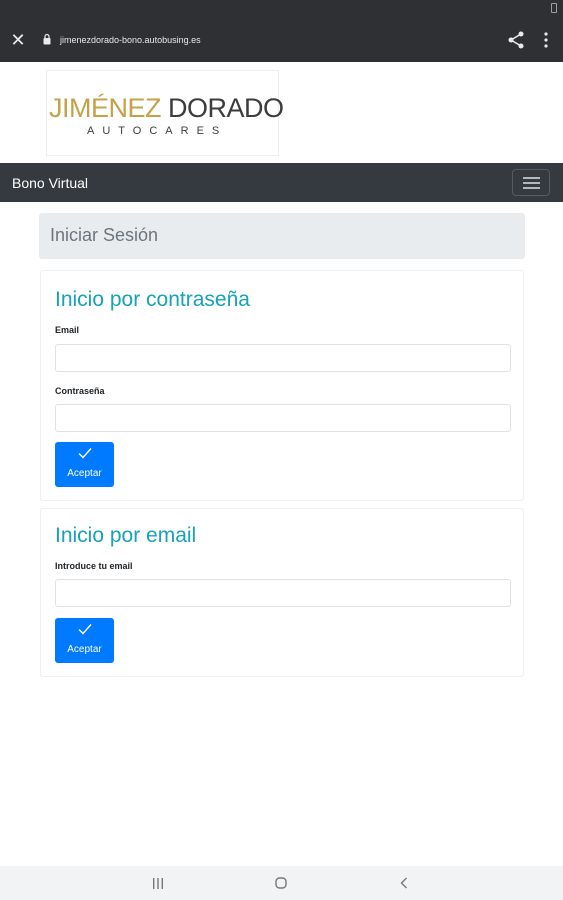 The image size is (563, 900). What do you see at coordinates (516, 40) in the screenshot?
I see `share-icon` at bounding box center [516, 40].